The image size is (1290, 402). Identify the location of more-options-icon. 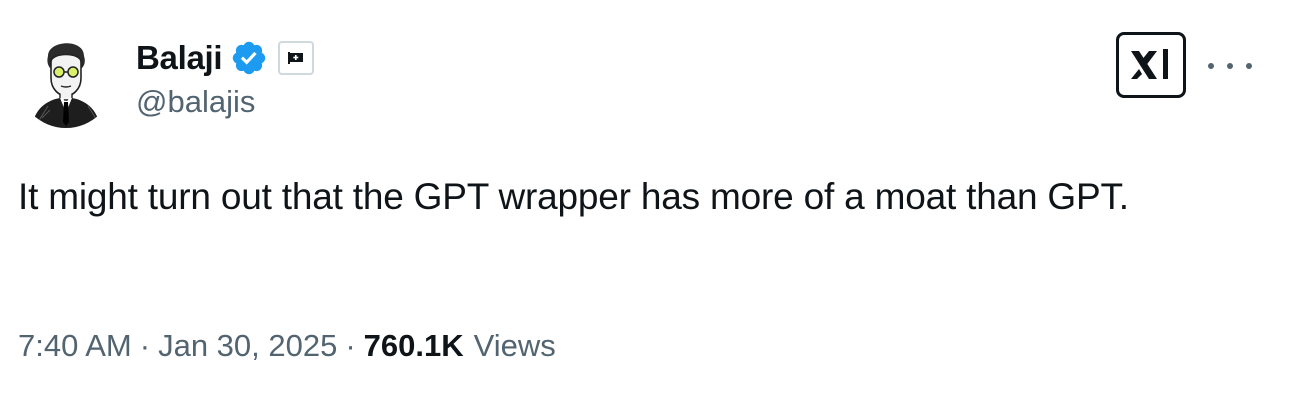
(1230, 66).